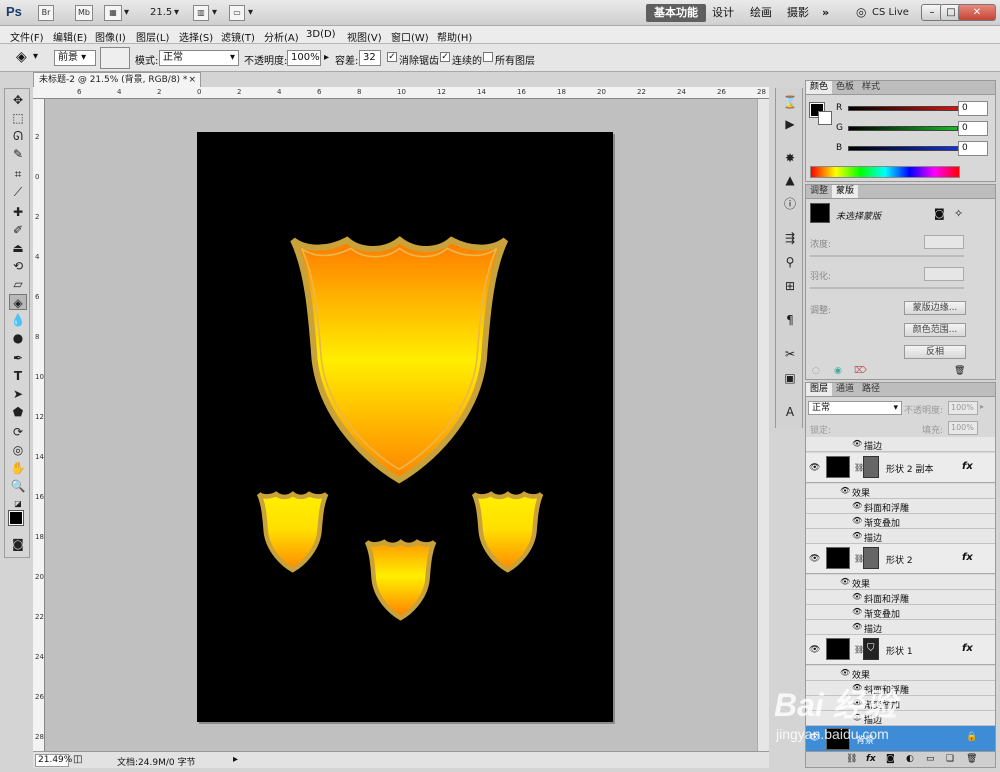 The width and height of the screenshot is (1000, 772). What do you see at coordinates (958, 213) in the screenshot?
I see `vector-mask-icon: ✧` at bounding box center [958, 213].